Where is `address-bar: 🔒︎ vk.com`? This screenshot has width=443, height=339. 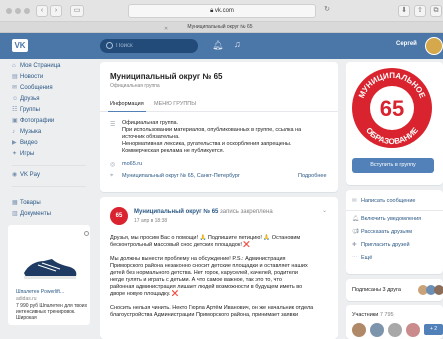 address-bar: 🔒︎ vk.com is located at coordinates (222, 11).